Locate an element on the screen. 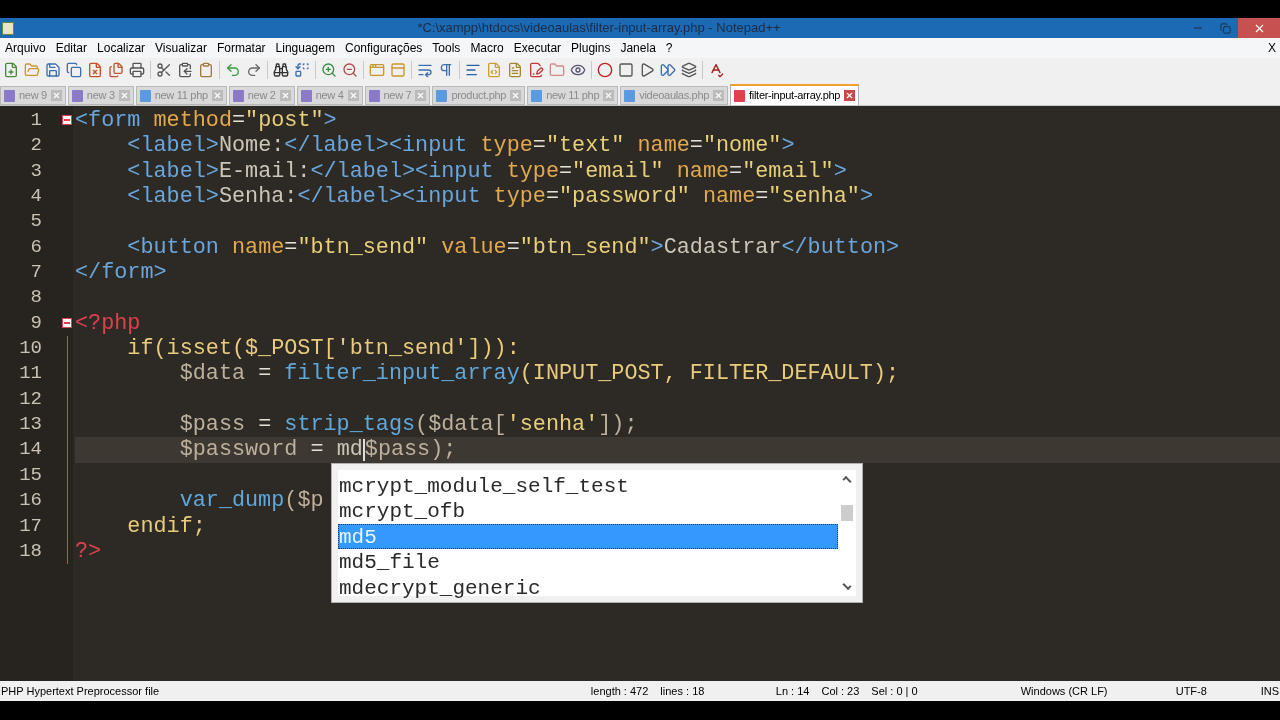 This screenshot has height=720, width=1280. zoom-in-icon is located at coordinates (329, 70).